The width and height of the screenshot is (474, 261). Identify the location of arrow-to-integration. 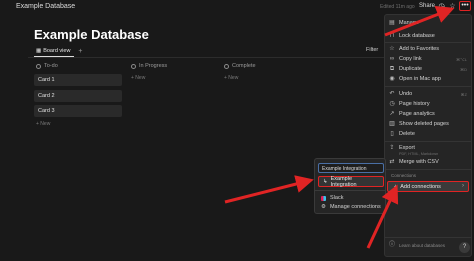
(269, 189).